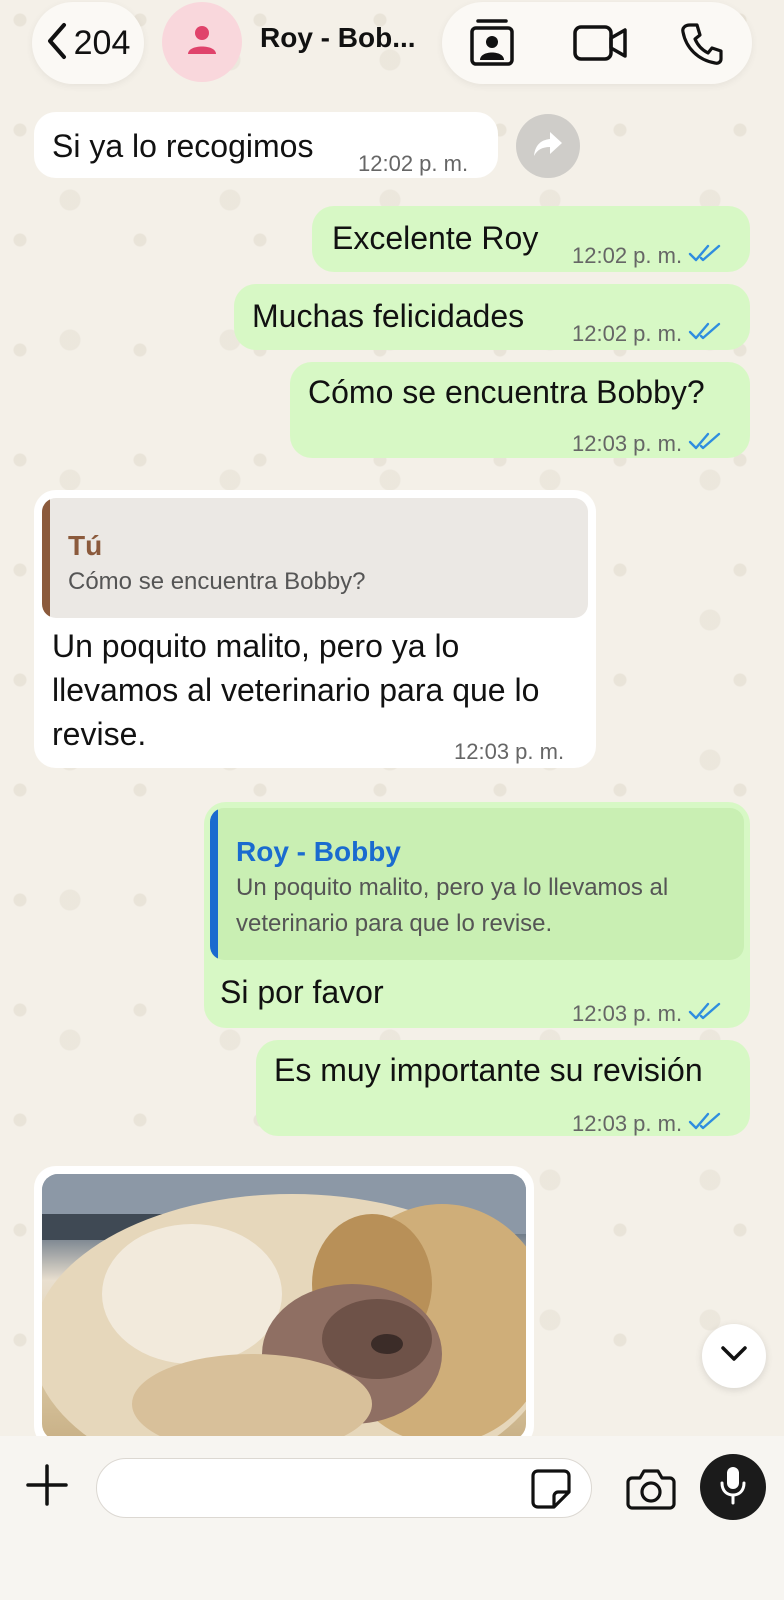 This screenshot has width=784, height=1600. What do you see at coordinates (435, 238) in the screenshot?
I see `message-text: Excelente Roy` at bounding box center [435, 238].